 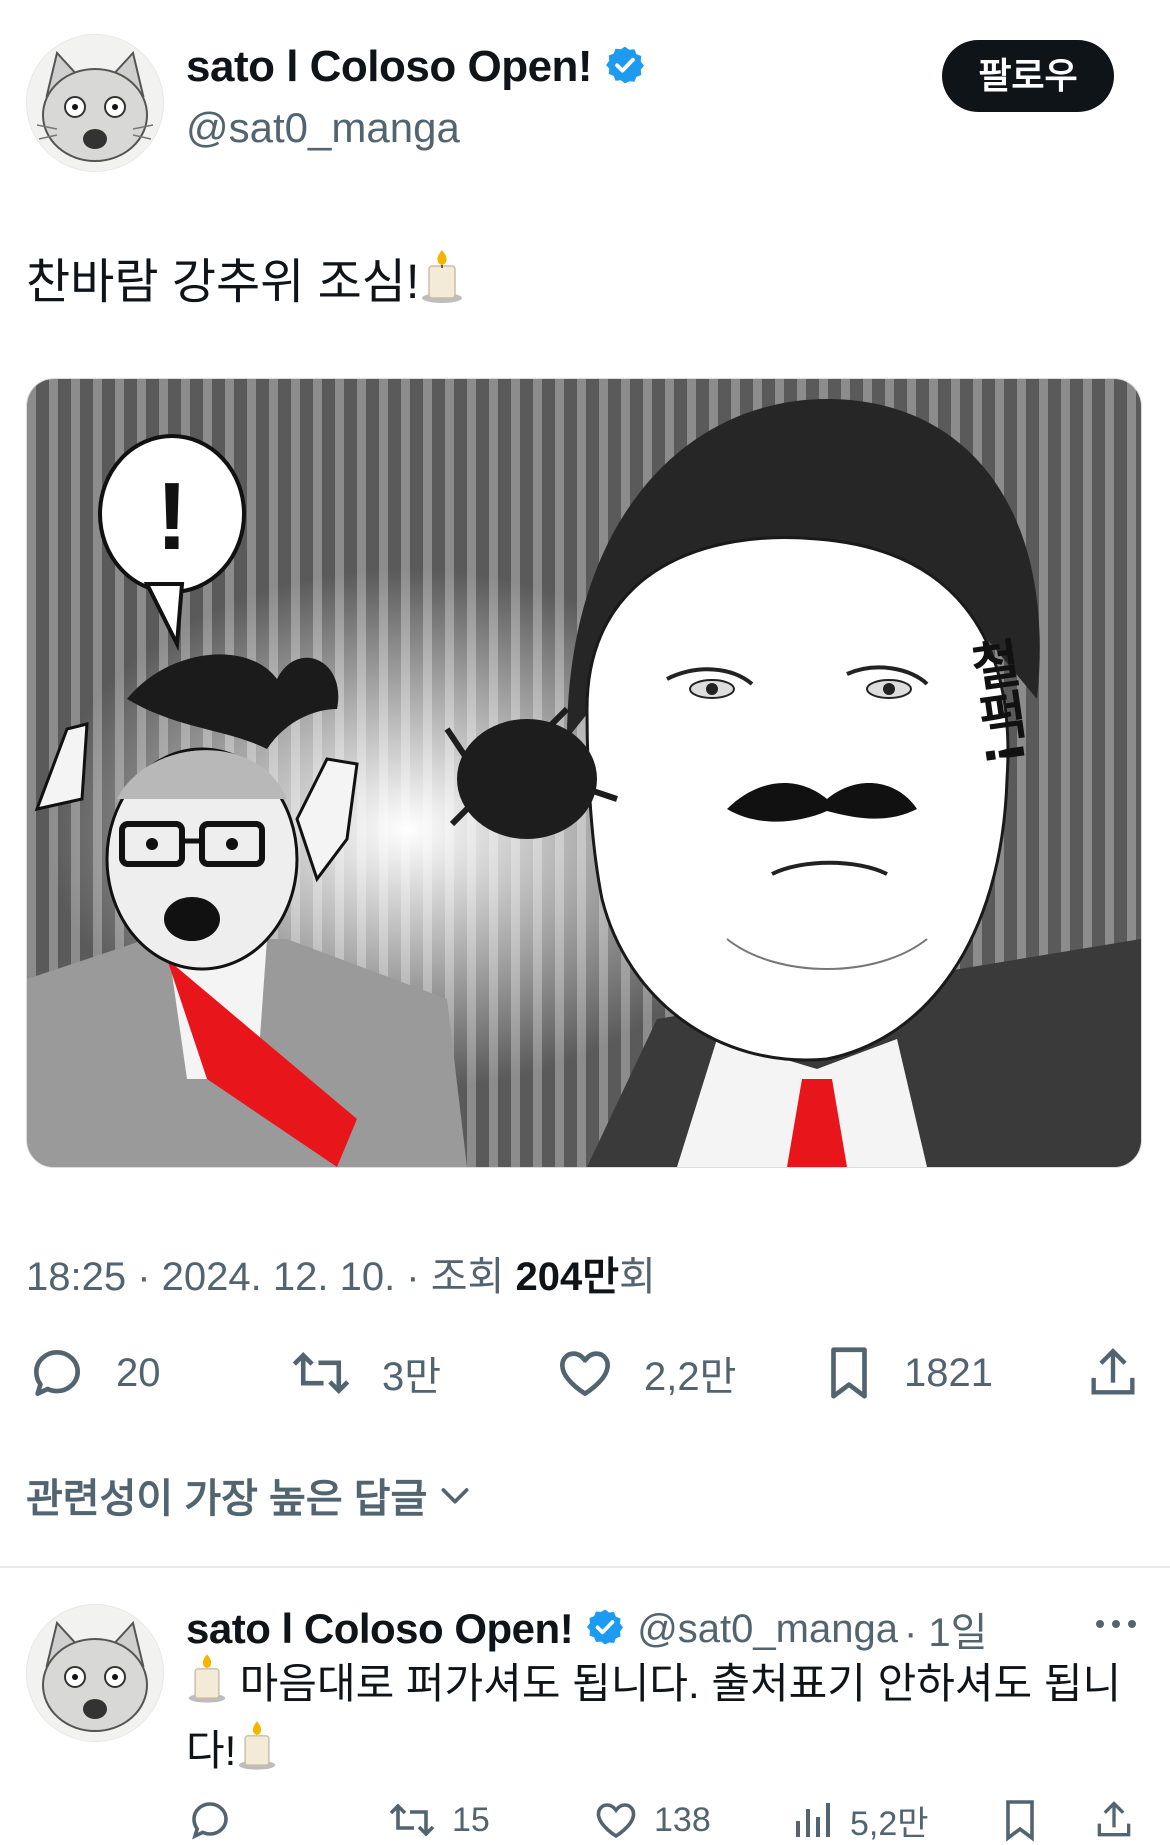 What do you see at coordinates (270, 1277) in the screenshot?
I see `tweet-timestamp: 18:25 · 2024. 12. 10. · 조회` at bounding box center [270, 1277].